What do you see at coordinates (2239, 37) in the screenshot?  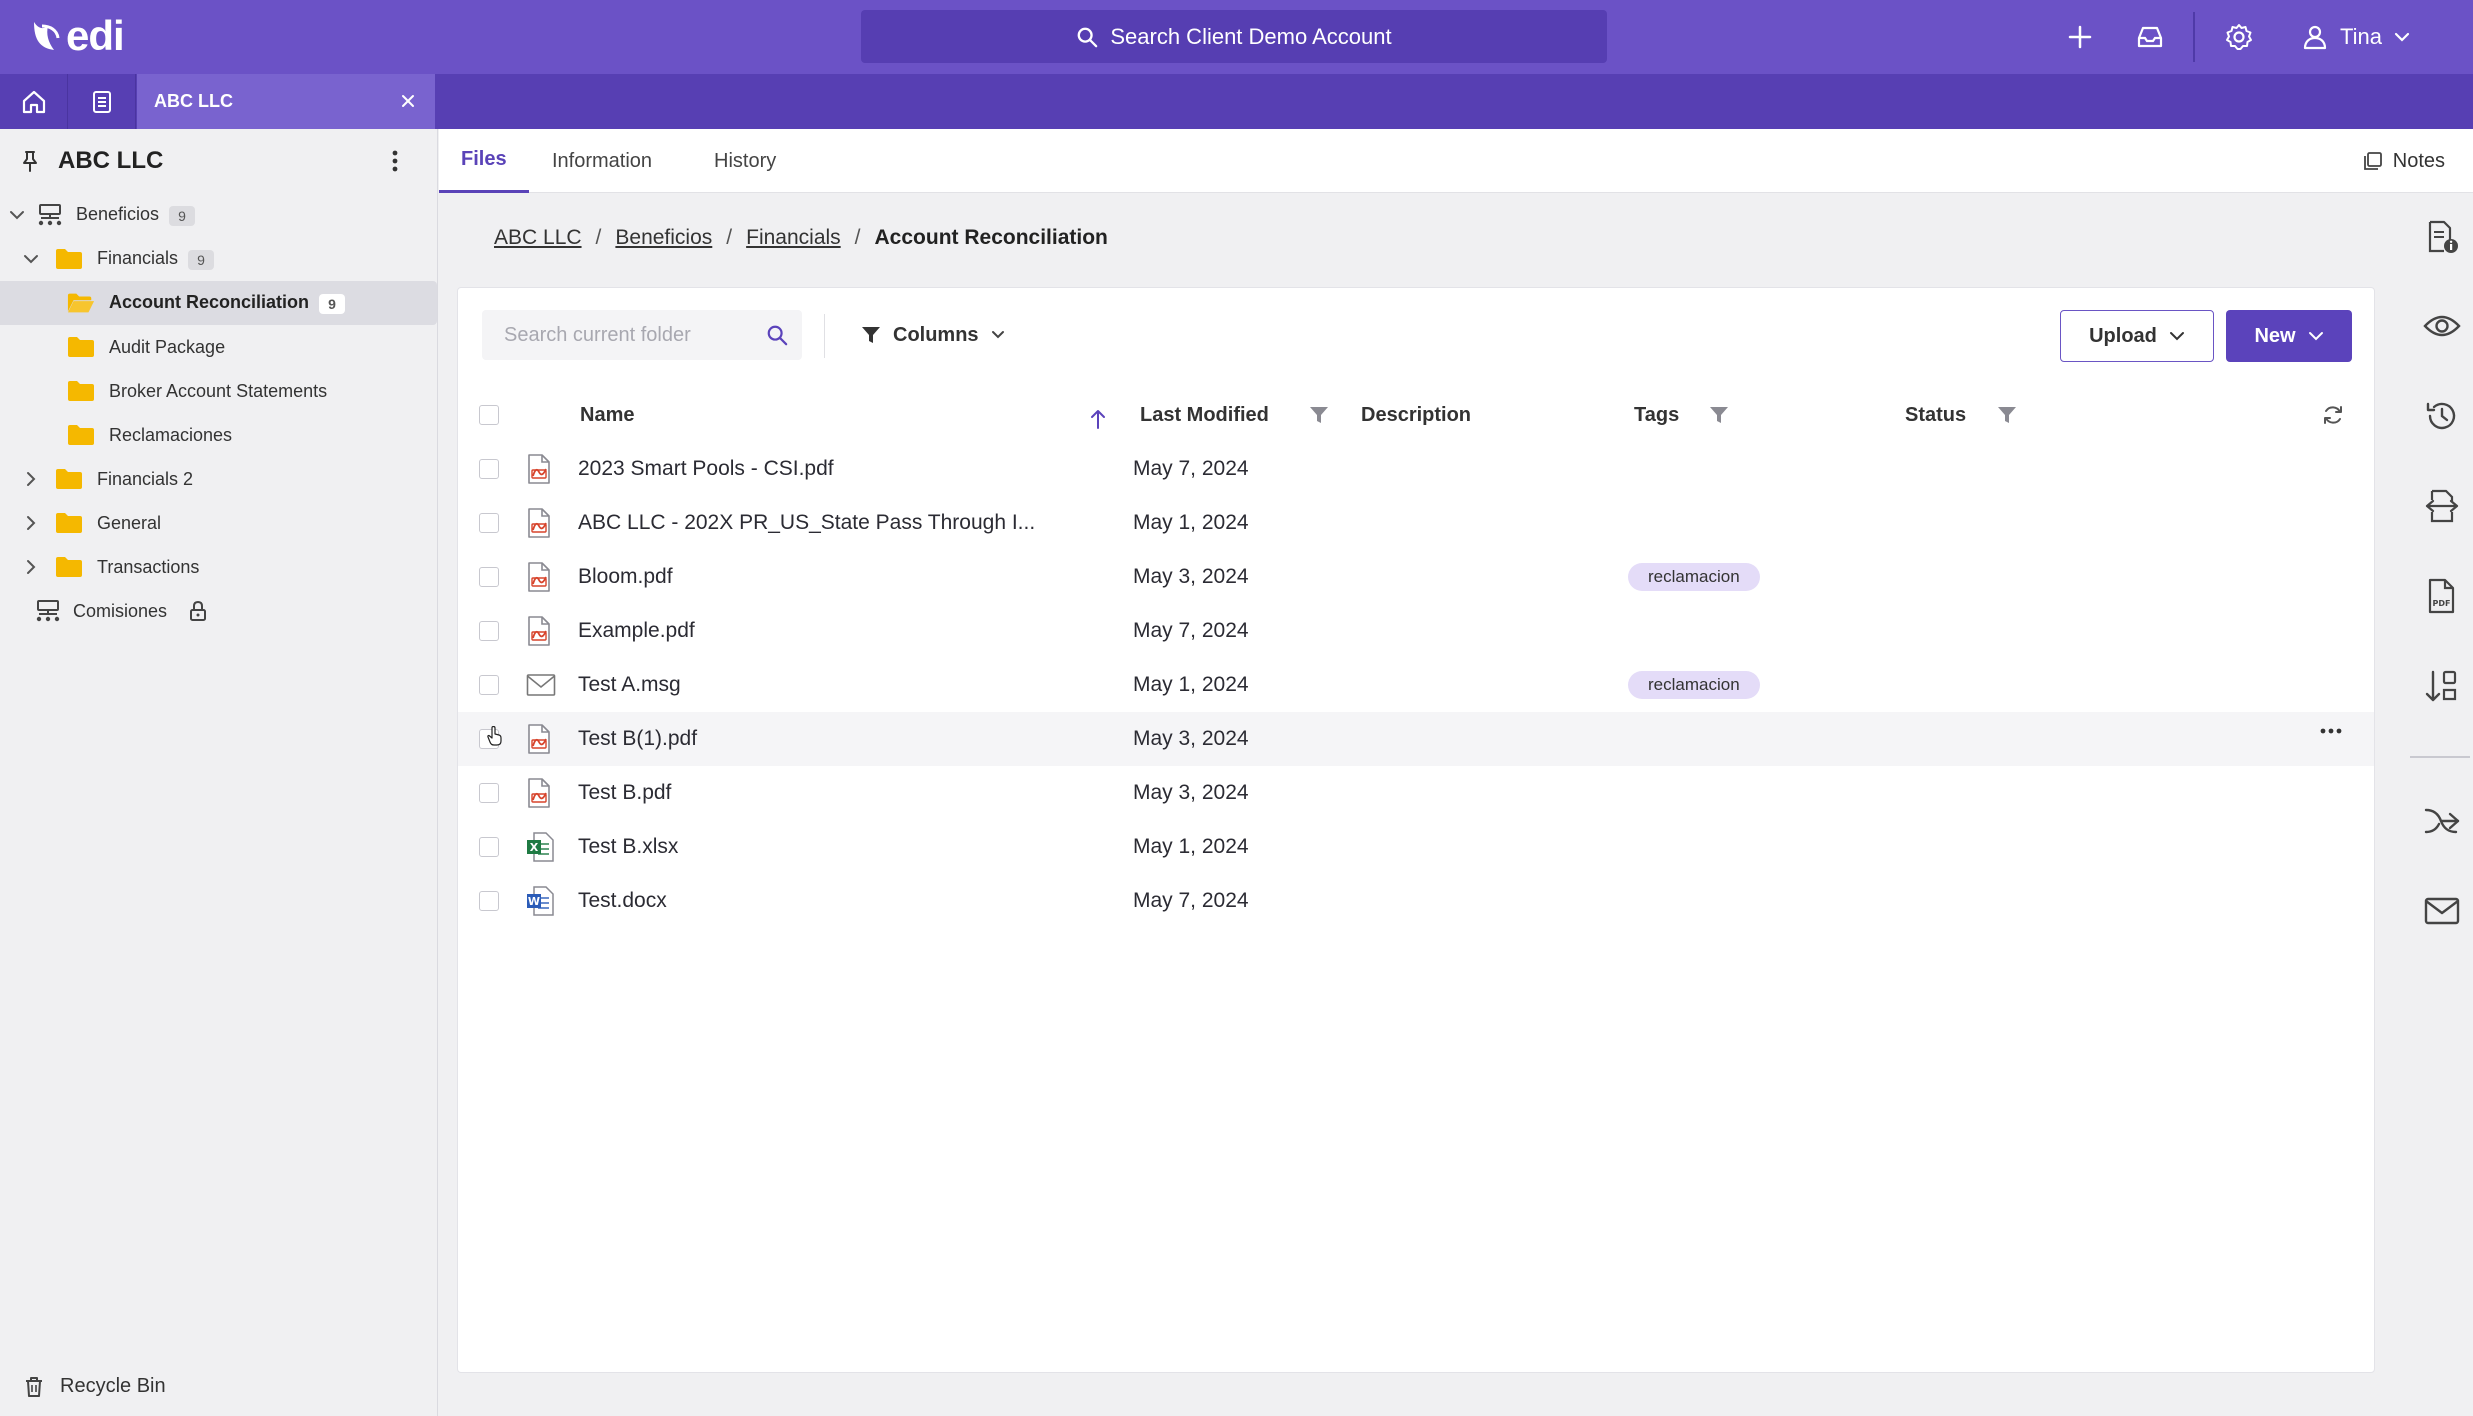 I see `settings-button` at bounding box center [2239, 37].